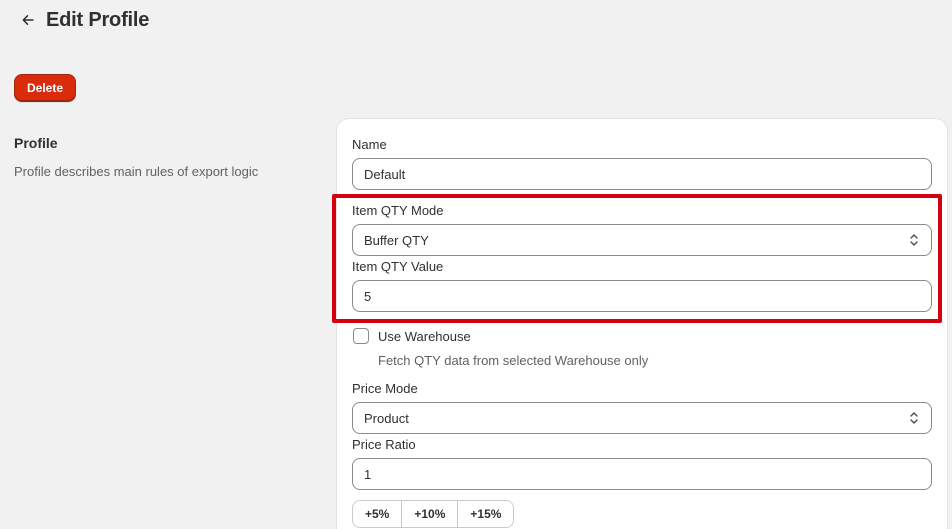 The width and height of the screenshot is (952, 529). Describe the element at coordinates (398, 266) in the screenshot. I see `item-qty-value-label: Item QTY Value` at that location.